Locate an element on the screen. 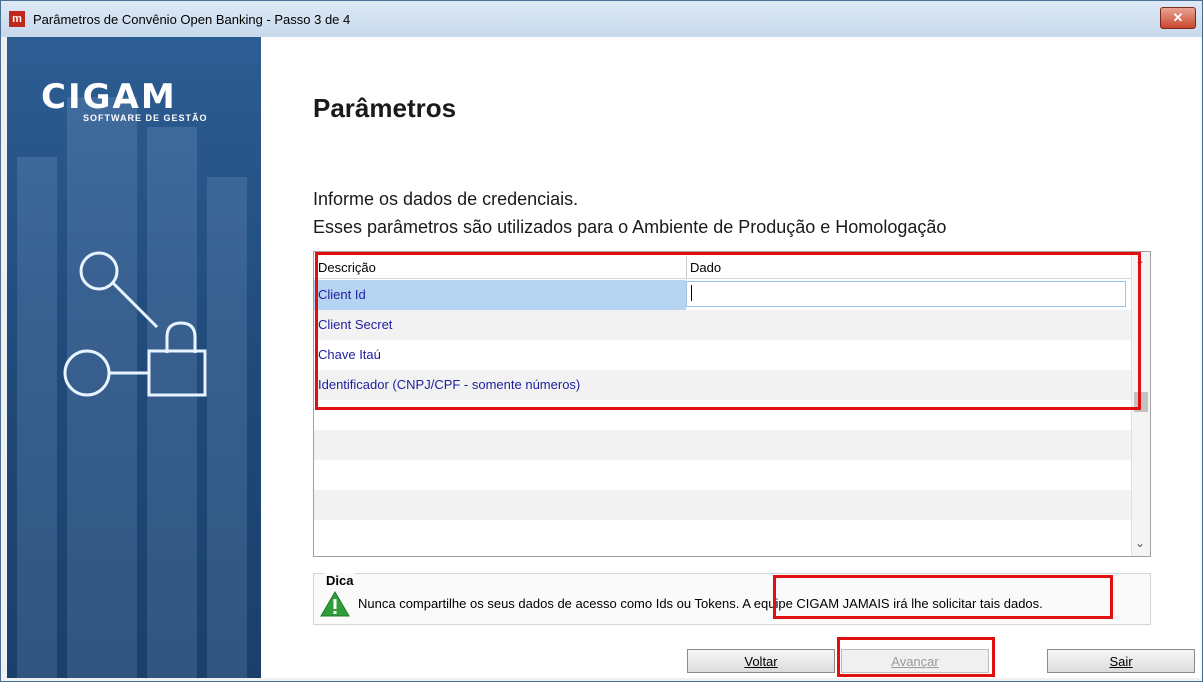 The width and height of the screenshot is (1203, 682). grid-row-client-secret: Client Secret is located at coordinates (724, 325).